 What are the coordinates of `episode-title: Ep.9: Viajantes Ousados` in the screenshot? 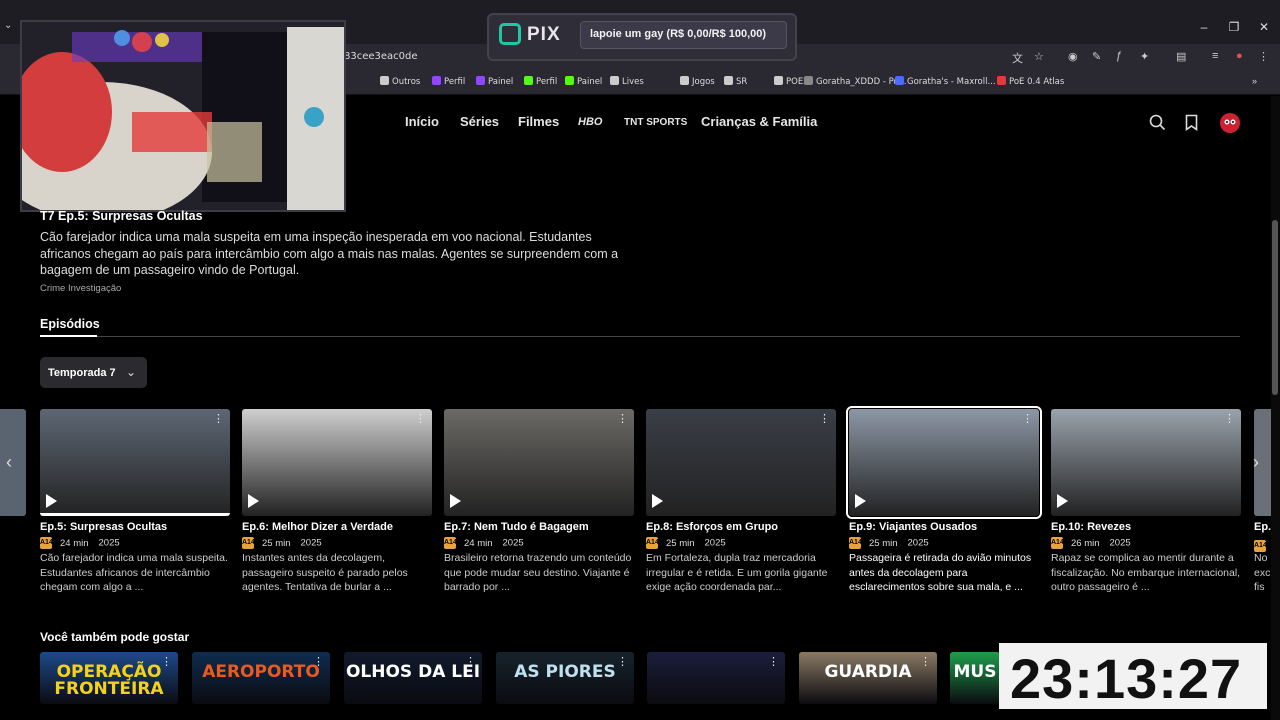 It's located at (913, 527).